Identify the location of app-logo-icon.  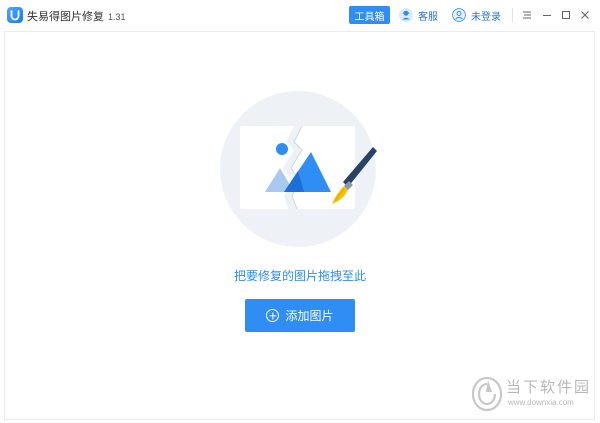
(15, 15).